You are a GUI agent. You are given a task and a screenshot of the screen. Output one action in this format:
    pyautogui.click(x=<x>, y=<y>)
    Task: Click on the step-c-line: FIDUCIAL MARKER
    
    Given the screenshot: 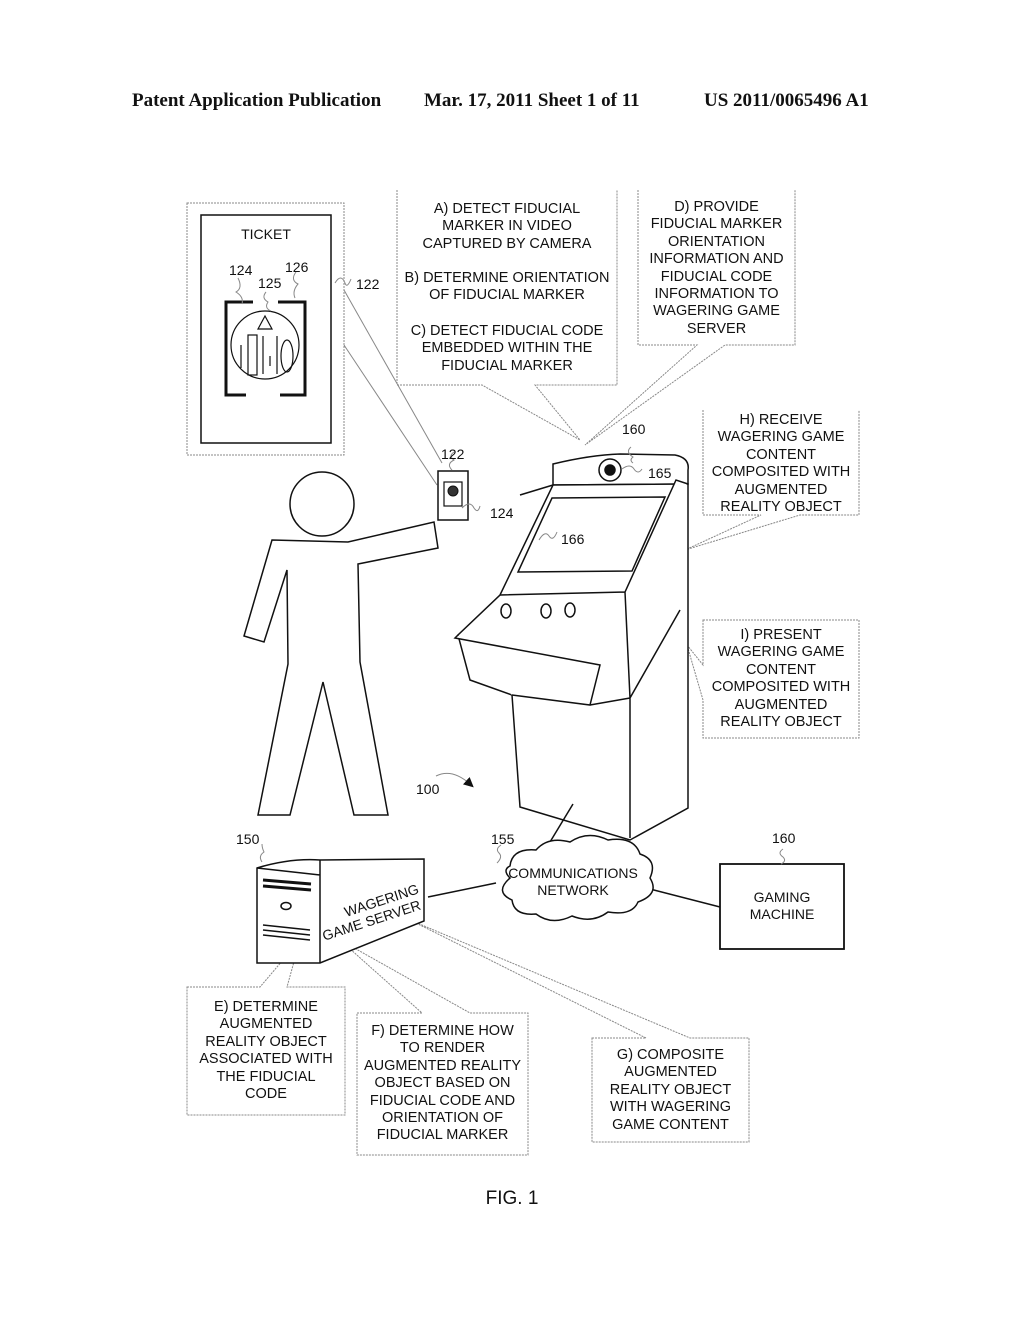 What is the action you would take?
    pyautogui.click(x=507, y=365)
    